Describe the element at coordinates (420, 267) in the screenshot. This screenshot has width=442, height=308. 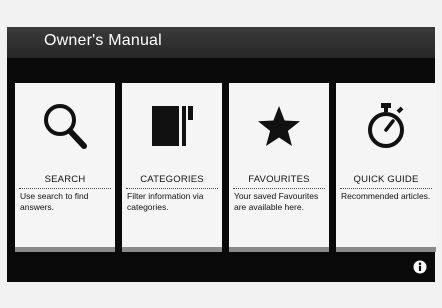
I see `info-icon` at that location.